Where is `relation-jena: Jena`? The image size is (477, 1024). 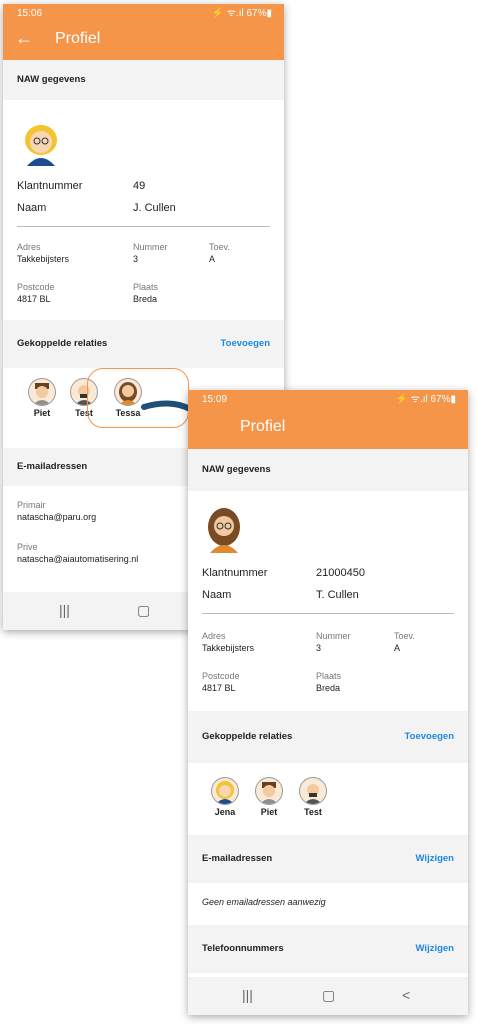 relation-jena: Jena is located at coordinates (225, 797).